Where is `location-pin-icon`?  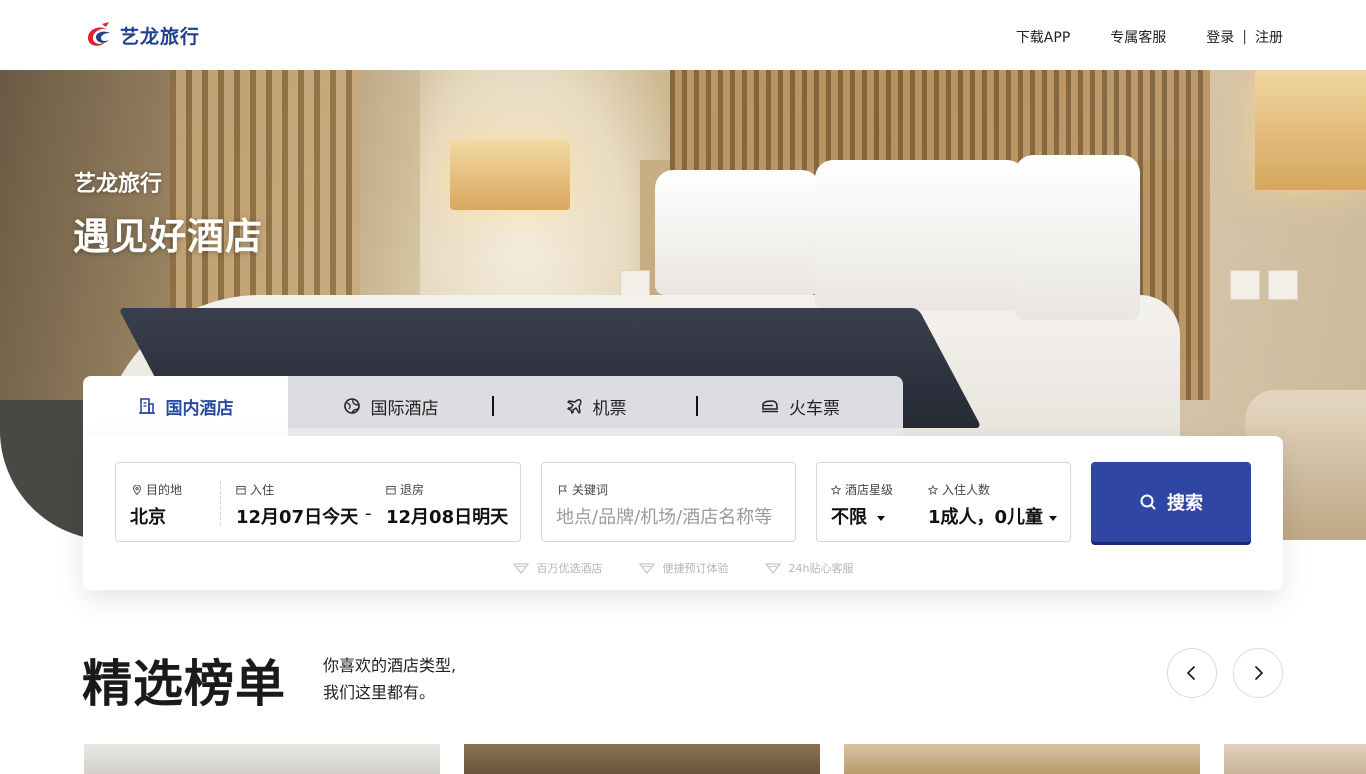 location-pin-icon is located at coordinates (137, 489).